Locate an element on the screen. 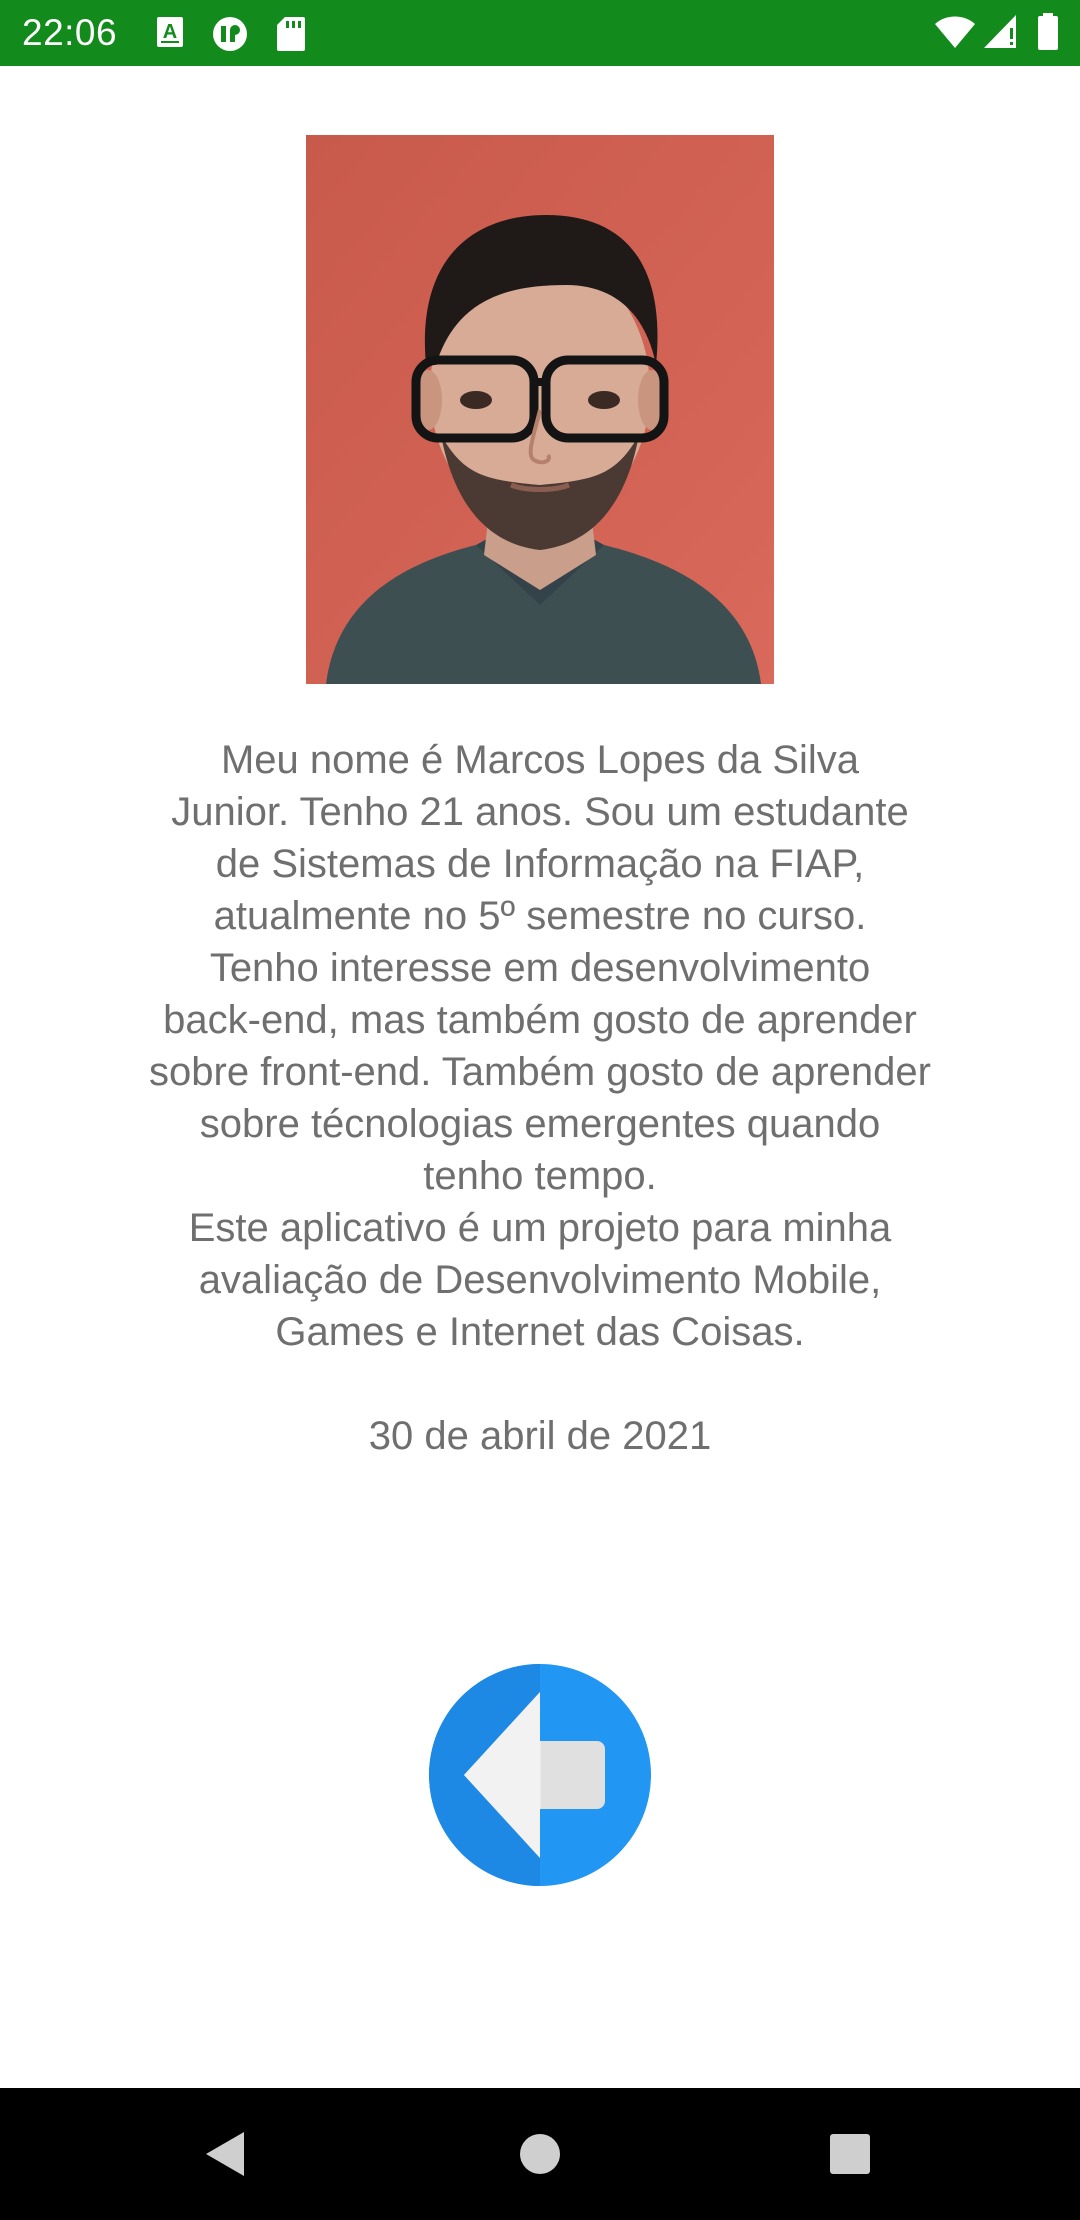 The height and width of the screenshot is (2220, 1080). status-time: 22:06 is located at coordinates (70, 32).